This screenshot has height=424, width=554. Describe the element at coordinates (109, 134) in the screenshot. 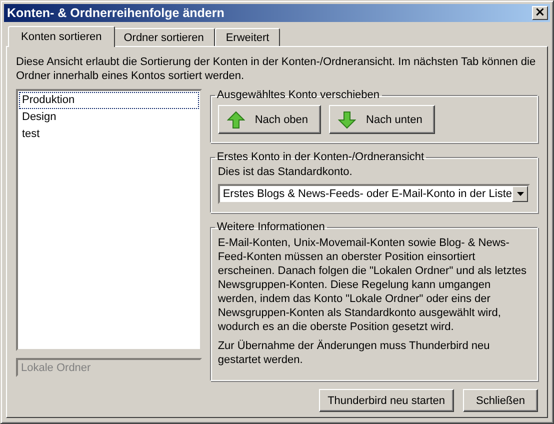

I see `account-item: test` at that location.